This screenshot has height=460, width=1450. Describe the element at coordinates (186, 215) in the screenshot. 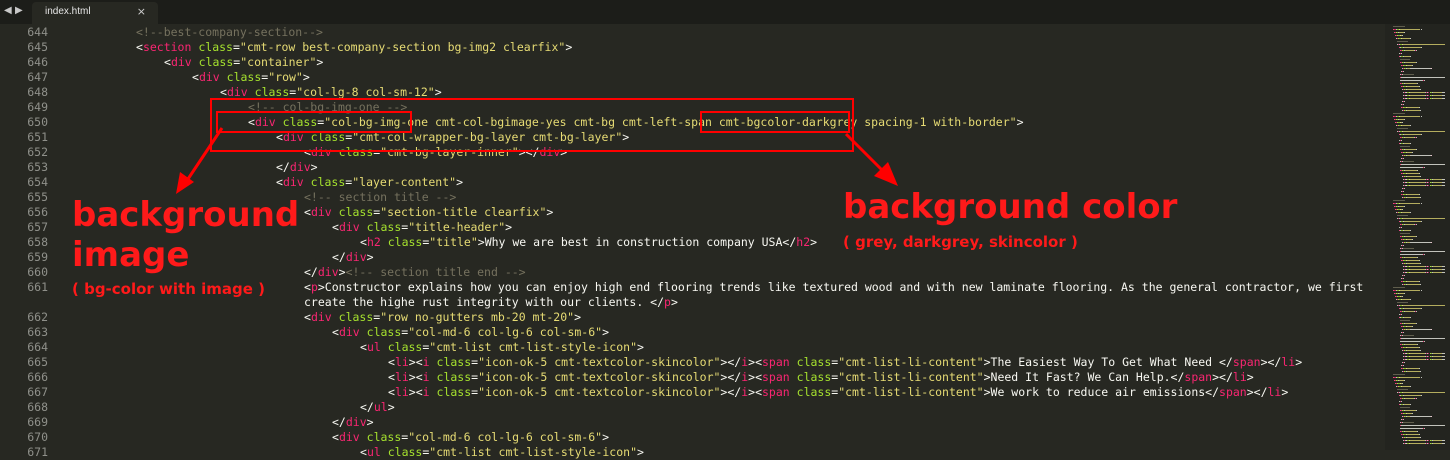

I see `annotation-bg-image-title-1: background` at that location.